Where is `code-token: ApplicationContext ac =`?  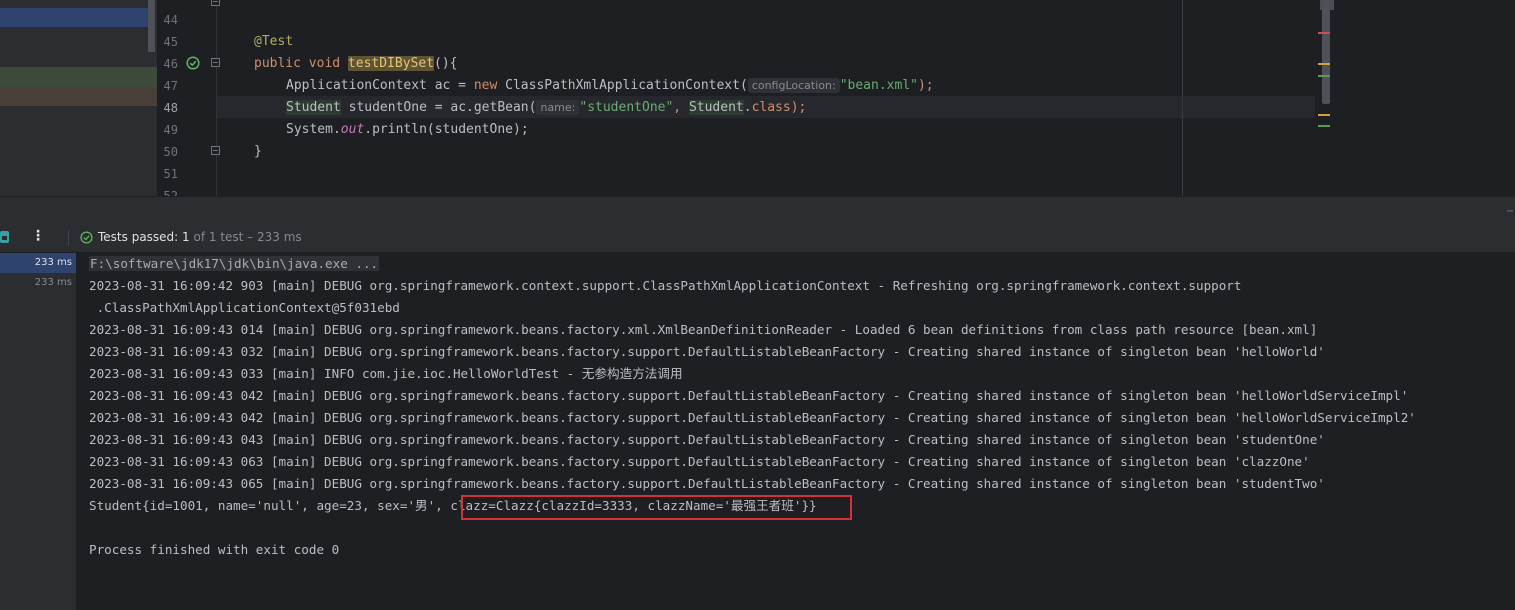
code-token: ApplicationContext ac = is located at coordinates (380, 85).